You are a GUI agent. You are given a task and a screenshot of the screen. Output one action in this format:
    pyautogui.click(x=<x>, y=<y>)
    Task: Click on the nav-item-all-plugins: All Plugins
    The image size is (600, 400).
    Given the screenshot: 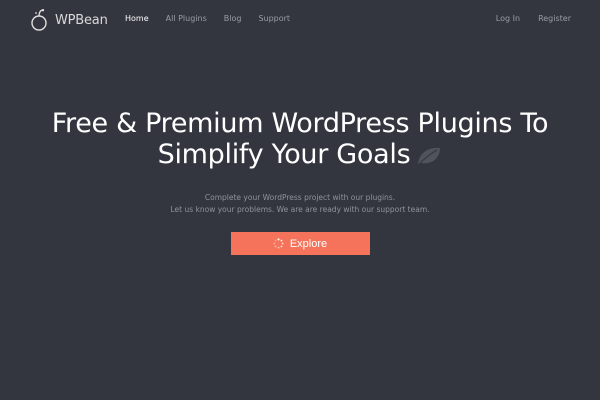 What is the action you would take?
    pyautogui.click(x=186, y=18)
    